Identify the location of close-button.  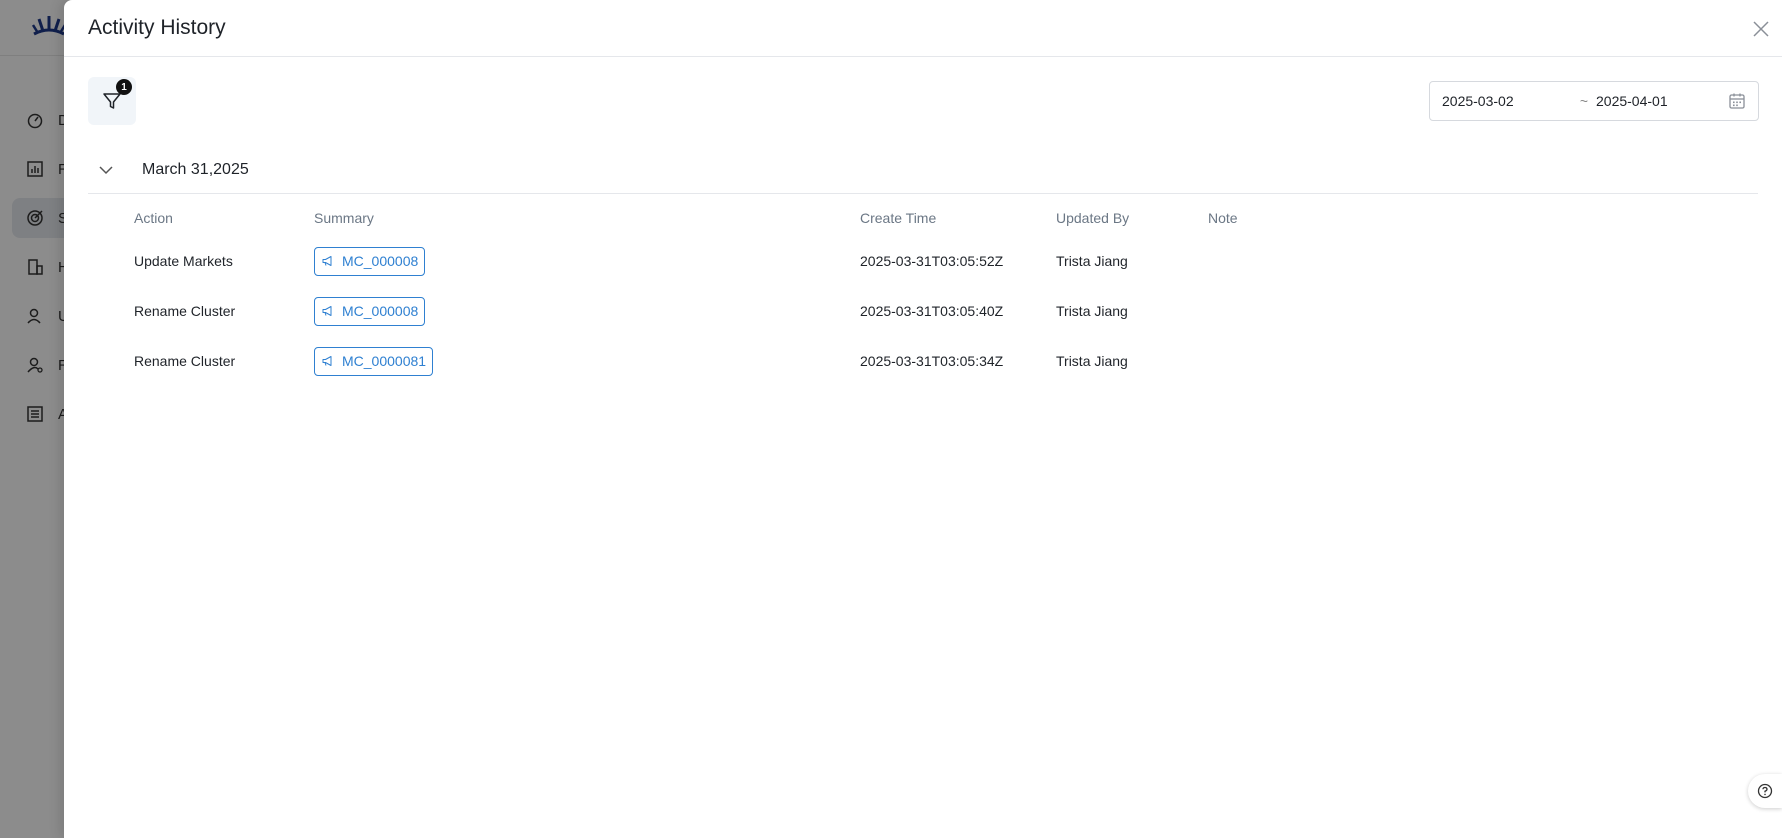
(1761, 29).